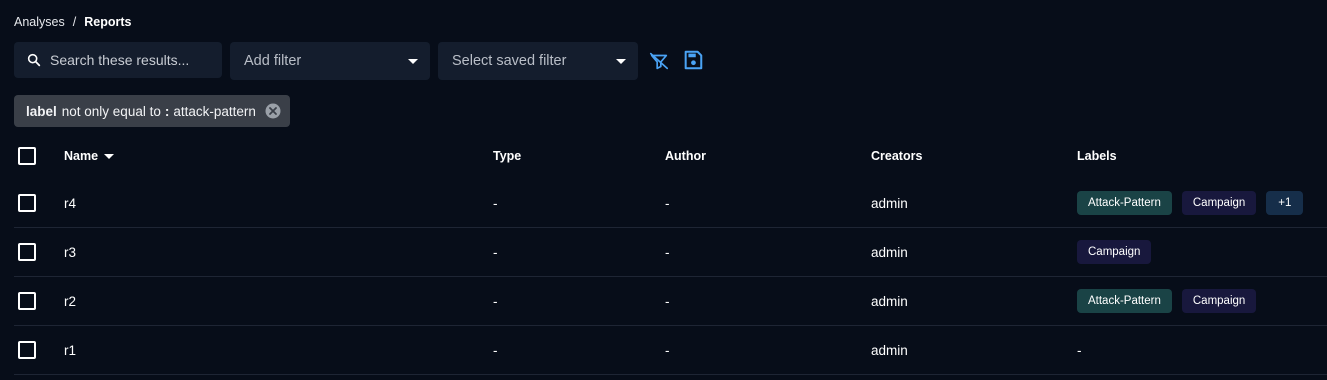  Describe the element at coordinates (214, 111) in the screenshot. I see `filter-value: attack-pattern` at that location.